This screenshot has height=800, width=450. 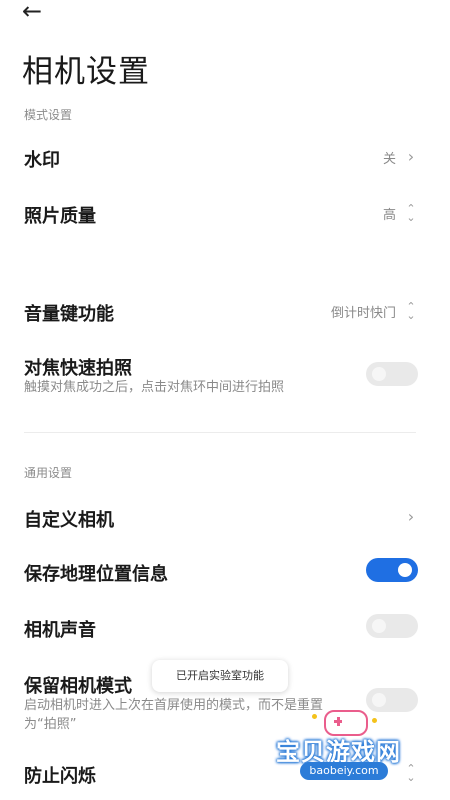 What do you see at coordinates (69, 520) in the screenshot?
I see `setting-label: 自定义相机` at bounding box center [69, 520].